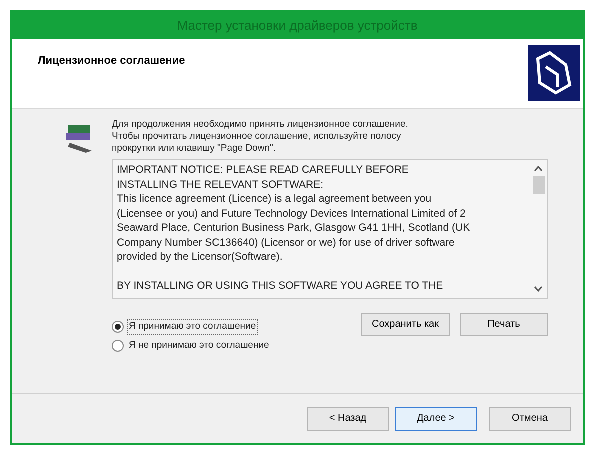 This screenshot has width=592, height=449. Describe the element at coordinates (538, 169) in the screenshot. I see `scroll-up-icon` at that location.